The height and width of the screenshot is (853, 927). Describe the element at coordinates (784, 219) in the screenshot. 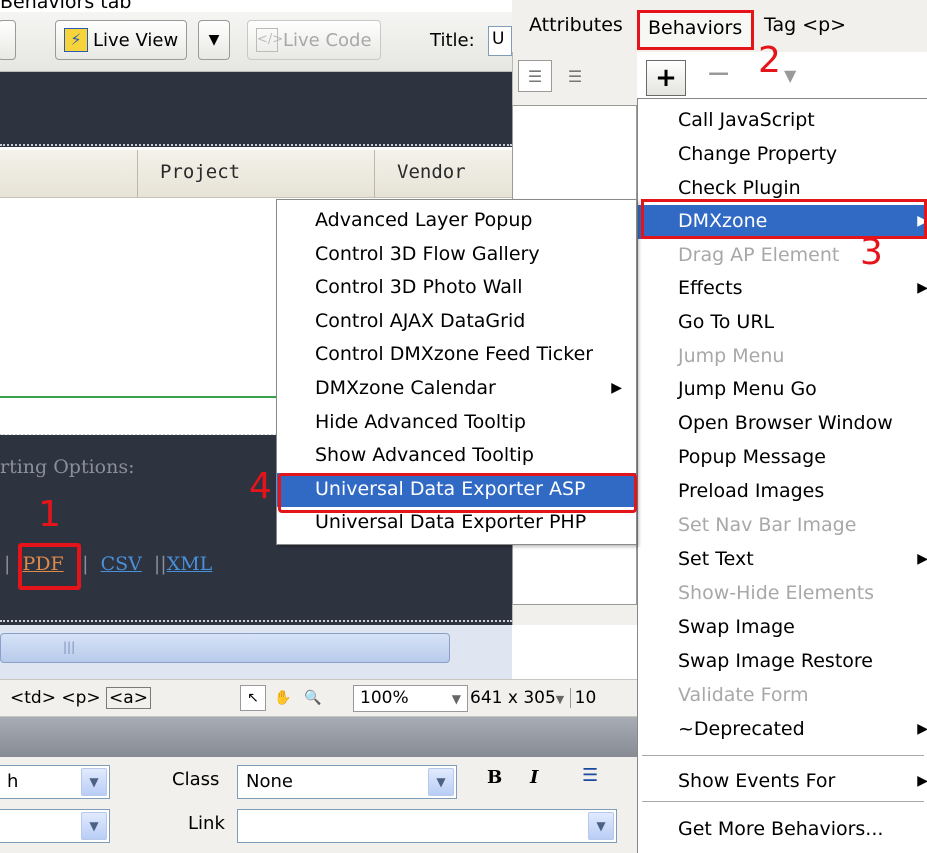

I see `annotation-box-dmxzone` at that location.